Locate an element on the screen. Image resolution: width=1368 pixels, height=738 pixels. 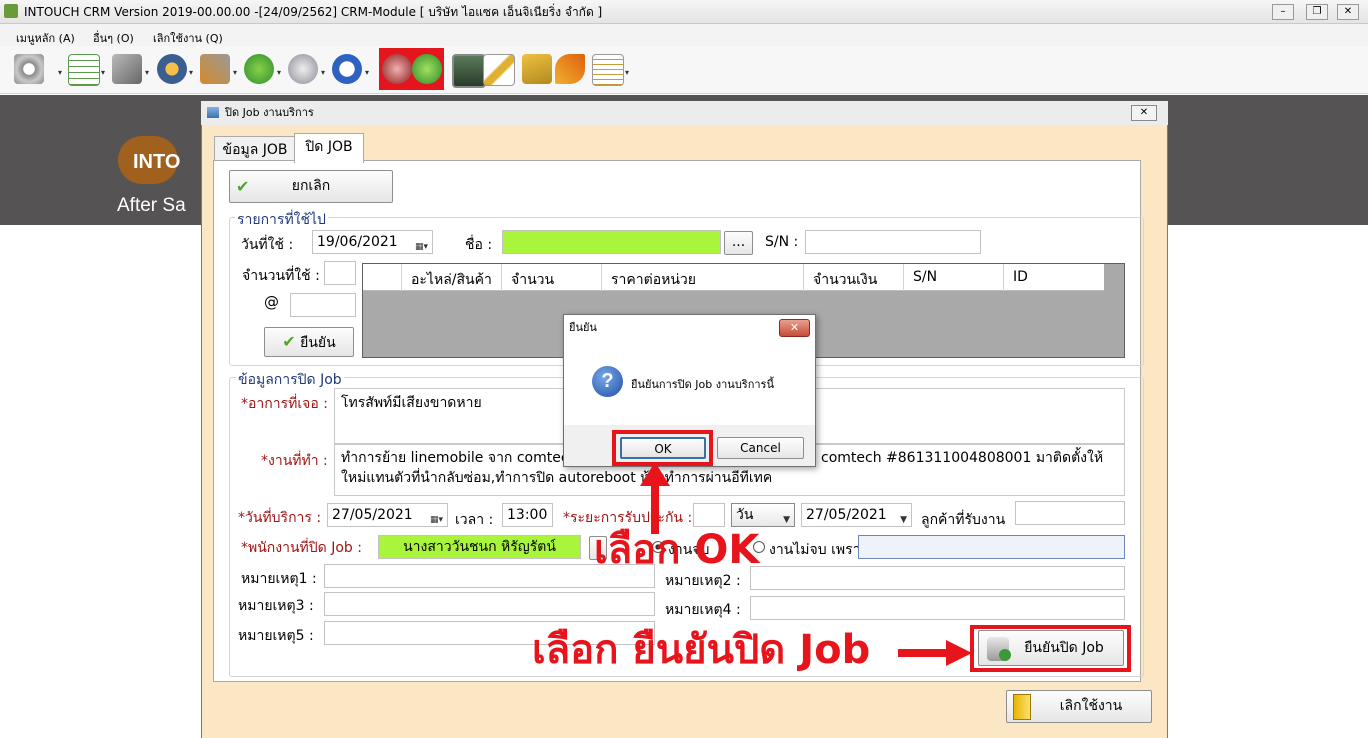
check-icon: ✔ is located at coordinates (289, 341).